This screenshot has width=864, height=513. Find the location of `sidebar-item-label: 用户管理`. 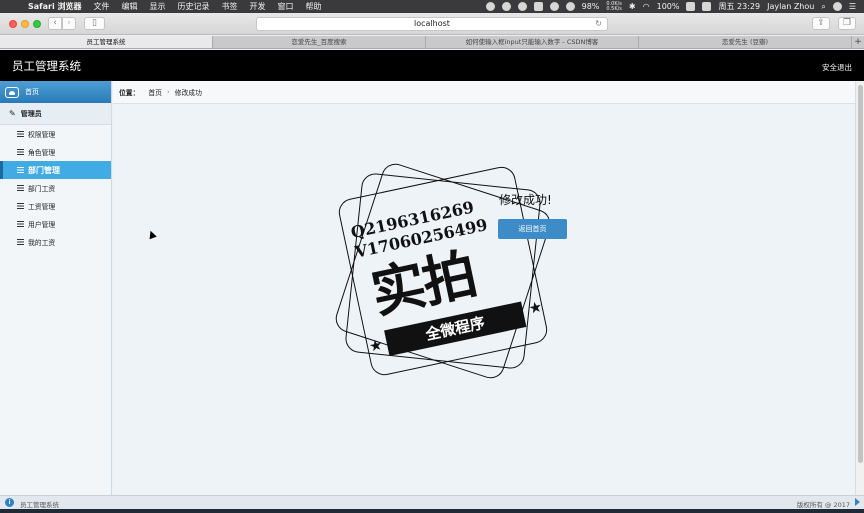

sidebar-item-label: 用户管理 is located at coordinates (42, 225).